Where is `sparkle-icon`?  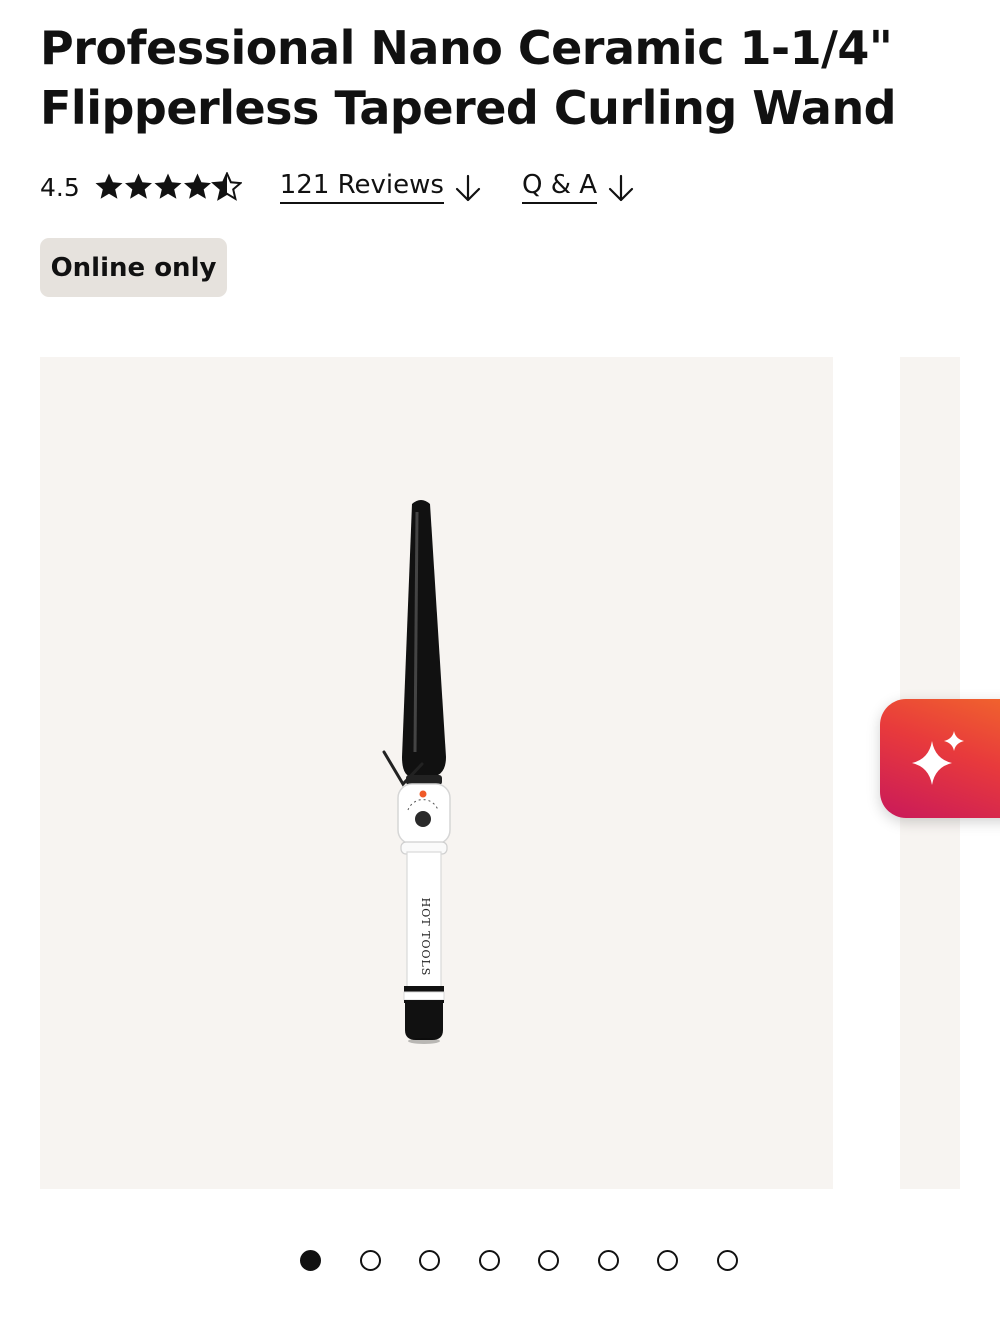 sparkle-icon is located at coordinates (938, 758).